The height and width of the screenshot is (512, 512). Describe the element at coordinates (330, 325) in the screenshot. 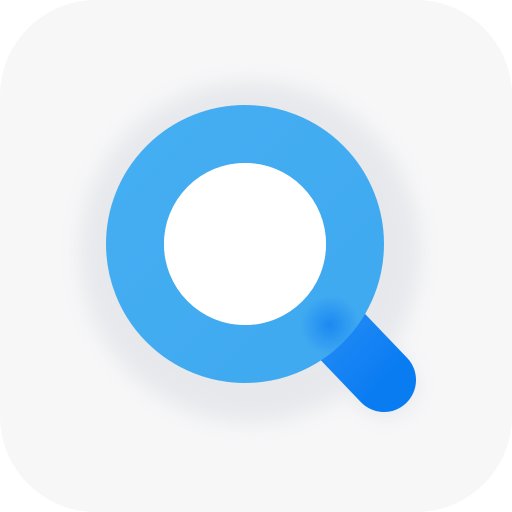

I see `lens-handle-joint` at that location.